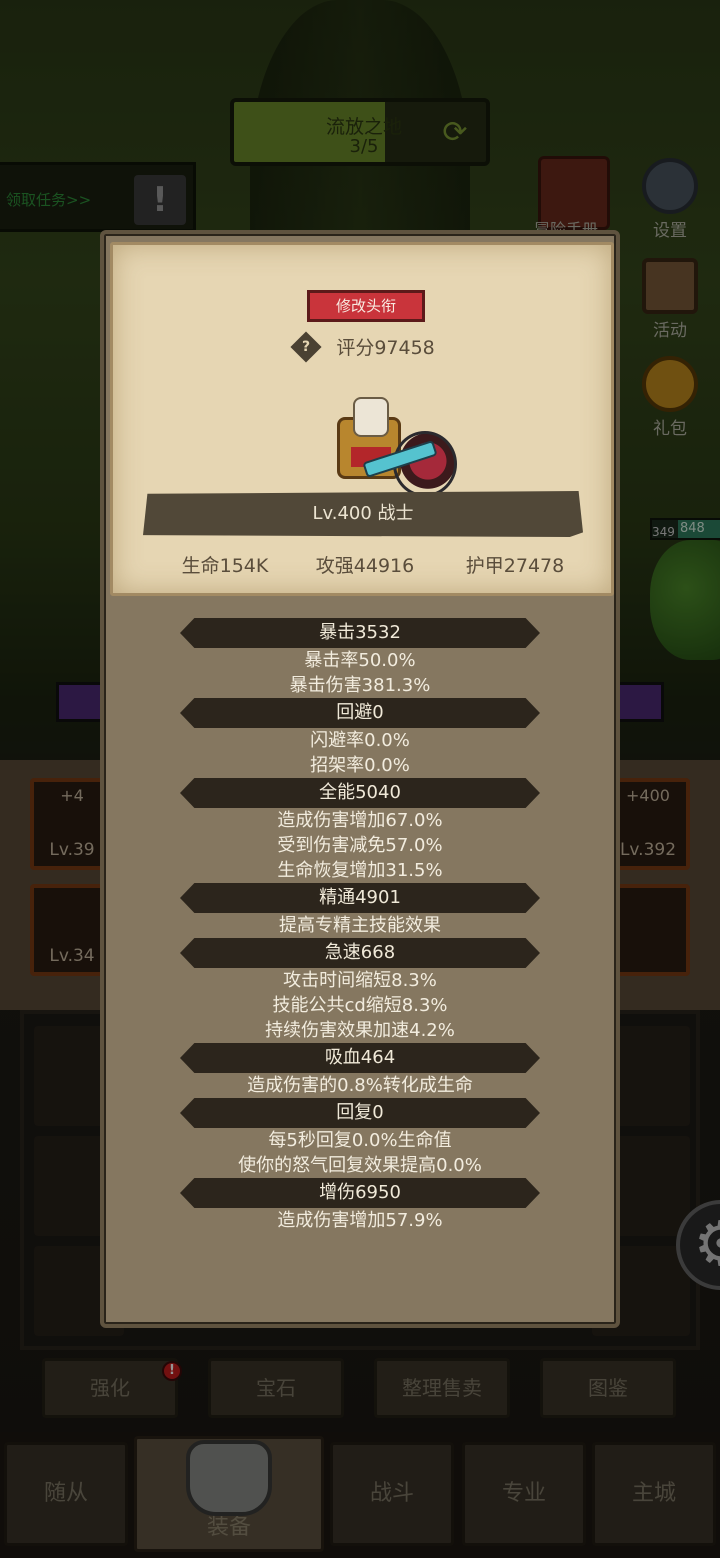 The width and height of the screenshot is (720, 1558). I want to click on stat-group: 暴击3532 暴击率50.0% 暴击伤害381.3%, so click(360, 658).